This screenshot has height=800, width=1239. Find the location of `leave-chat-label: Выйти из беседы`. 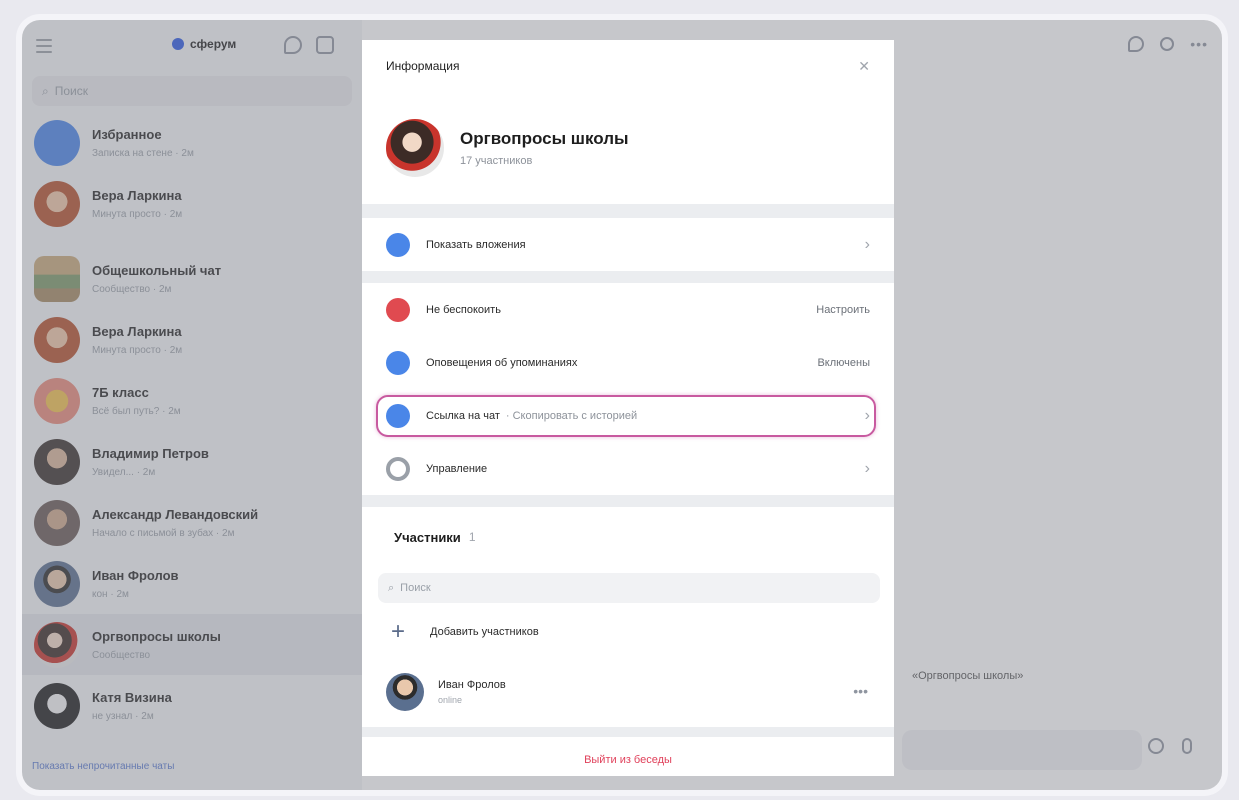

leave-chat-label: Выйти из беседы is located at coordinates (628, 760).